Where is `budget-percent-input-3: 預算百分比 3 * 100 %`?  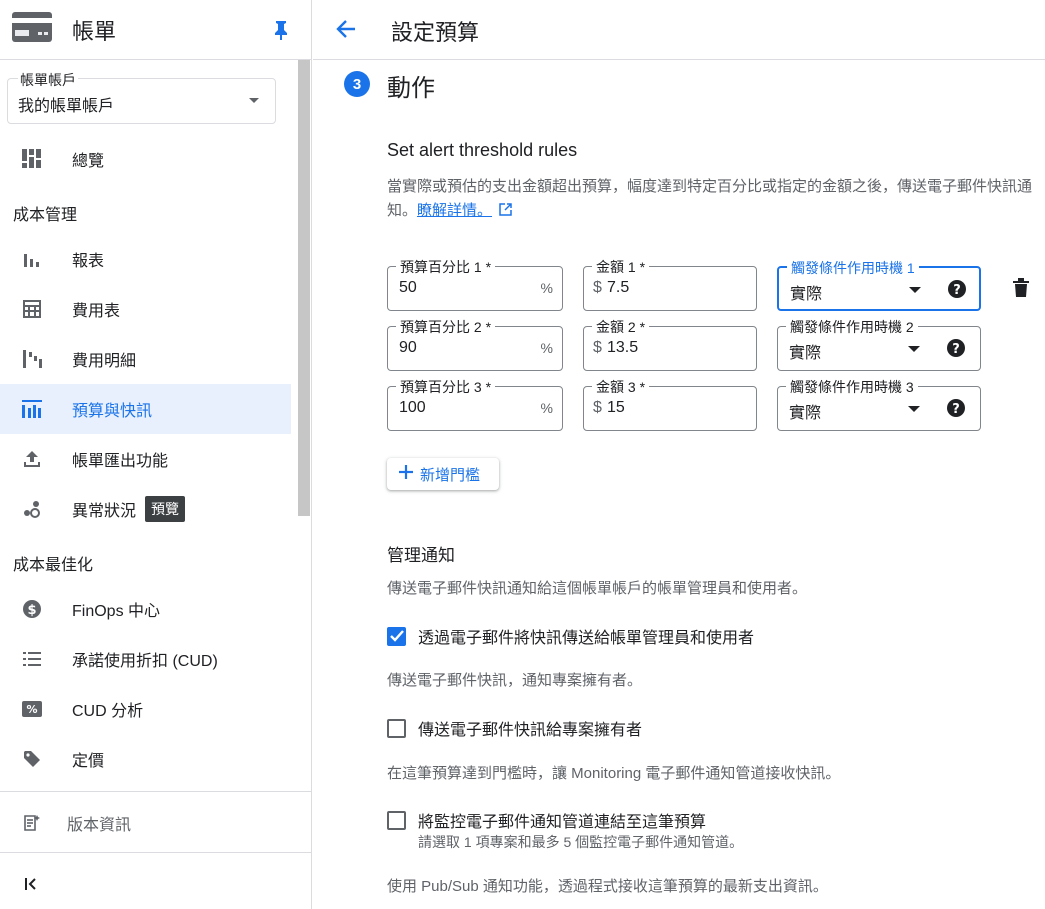
budget-percent-input-3: 預算百分比 3 * 100 % is located at coordinates (475, 404).